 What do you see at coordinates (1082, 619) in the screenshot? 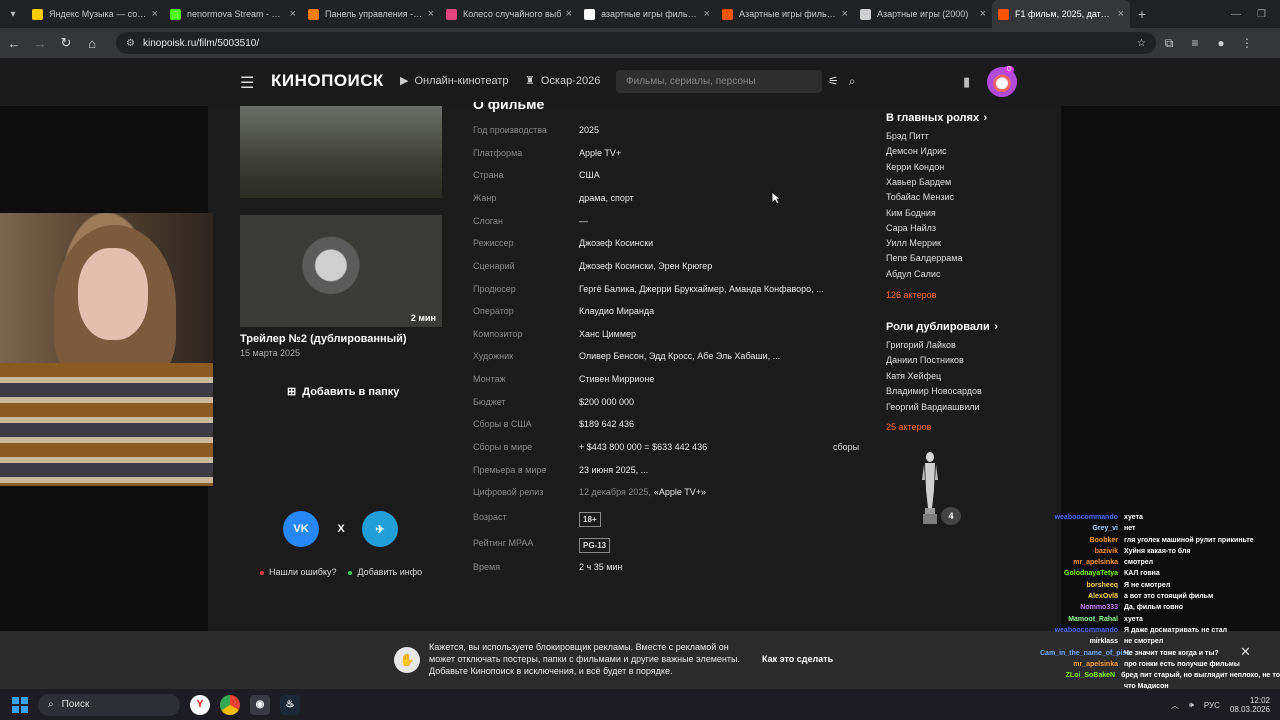
I see `chat-username: Mamoot_Rahal` at bounding box center [1082, 619].